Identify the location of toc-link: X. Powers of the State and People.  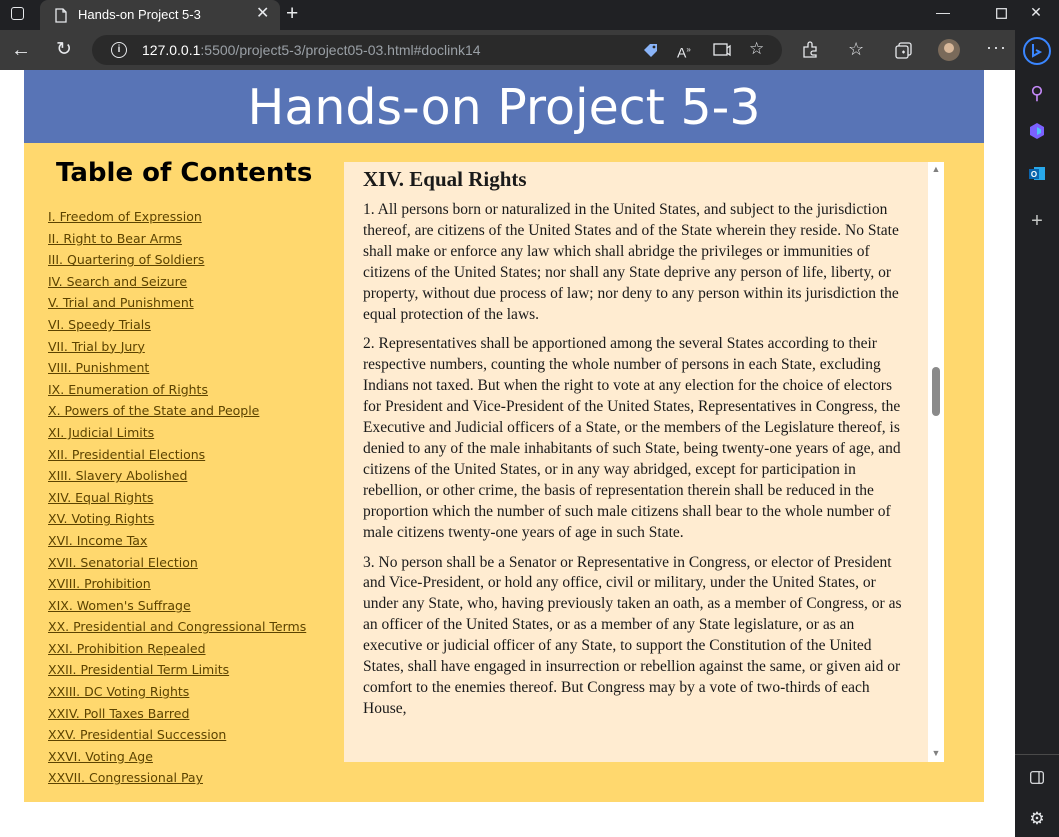
(153, 410).